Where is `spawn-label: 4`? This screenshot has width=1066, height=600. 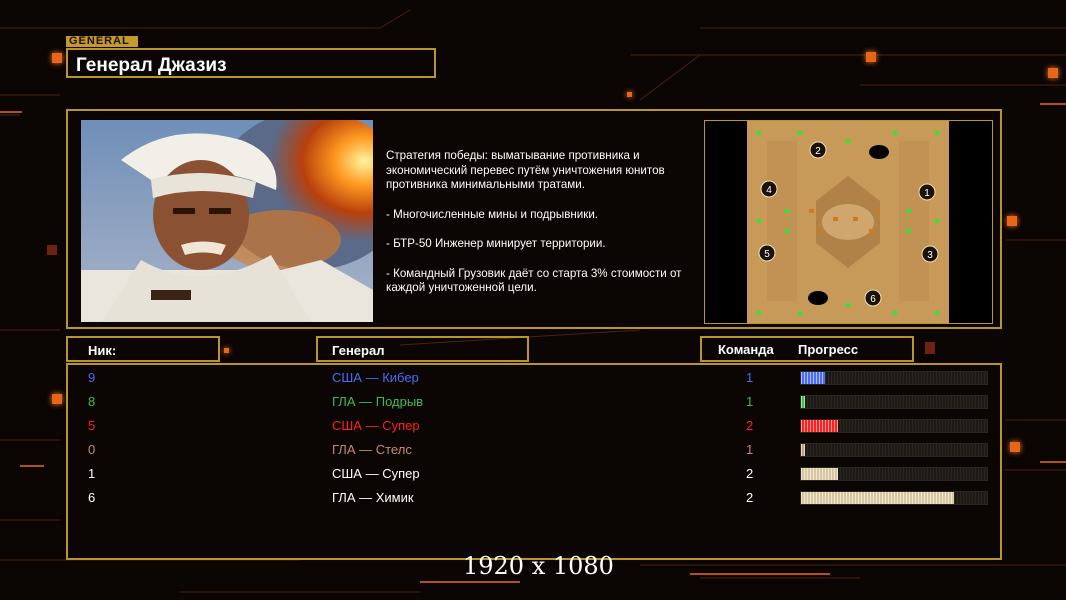
spawn-label: 4 is located at coordinates (769, 190).